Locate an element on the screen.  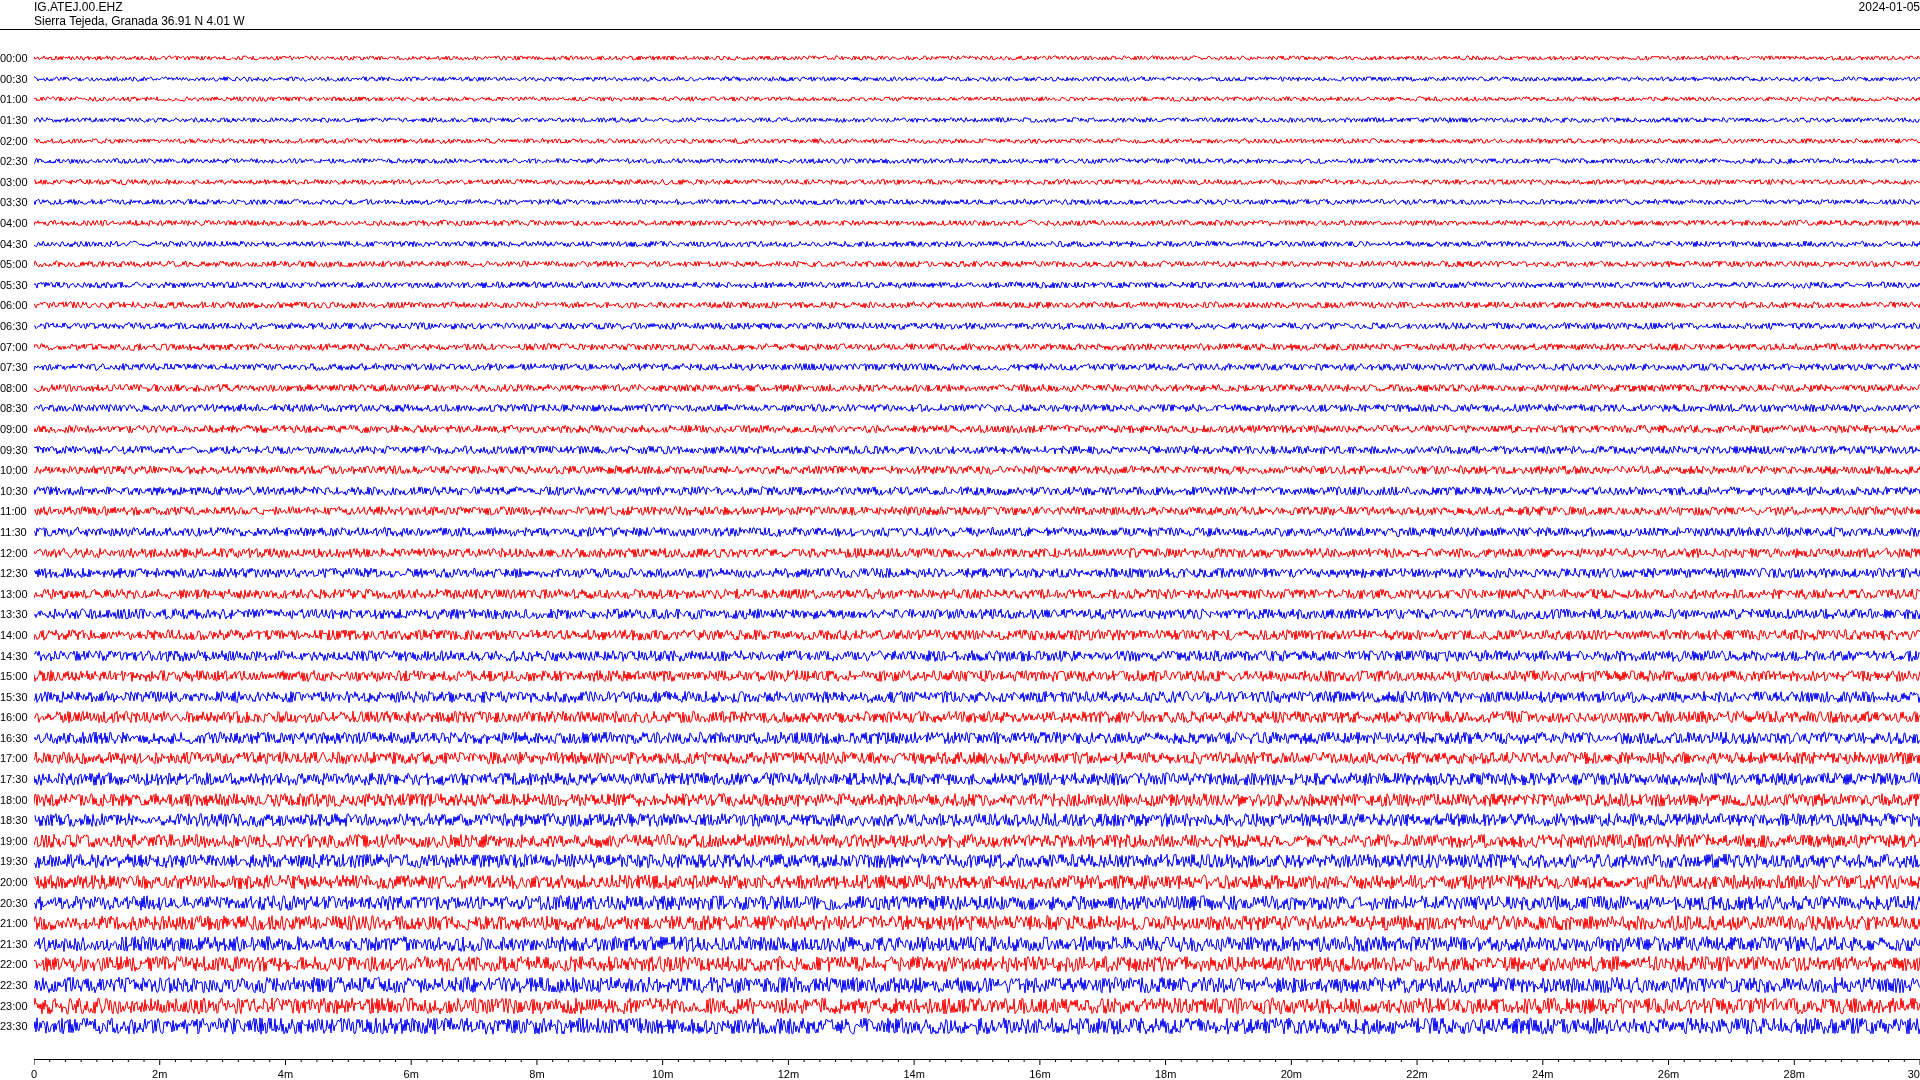
axis-label: 4m is located at coordinates (285, 1073).